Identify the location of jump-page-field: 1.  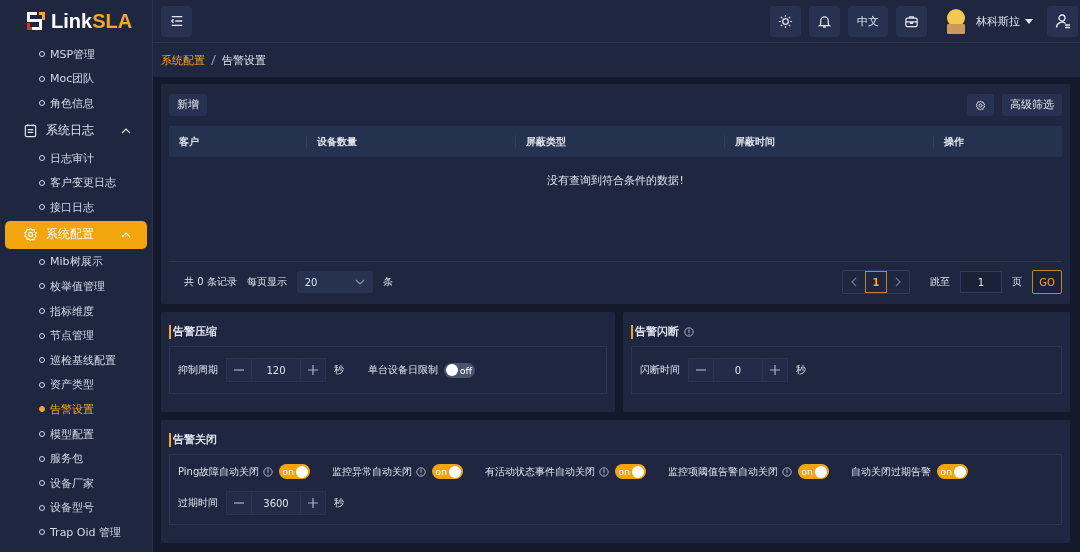
(981, 282).